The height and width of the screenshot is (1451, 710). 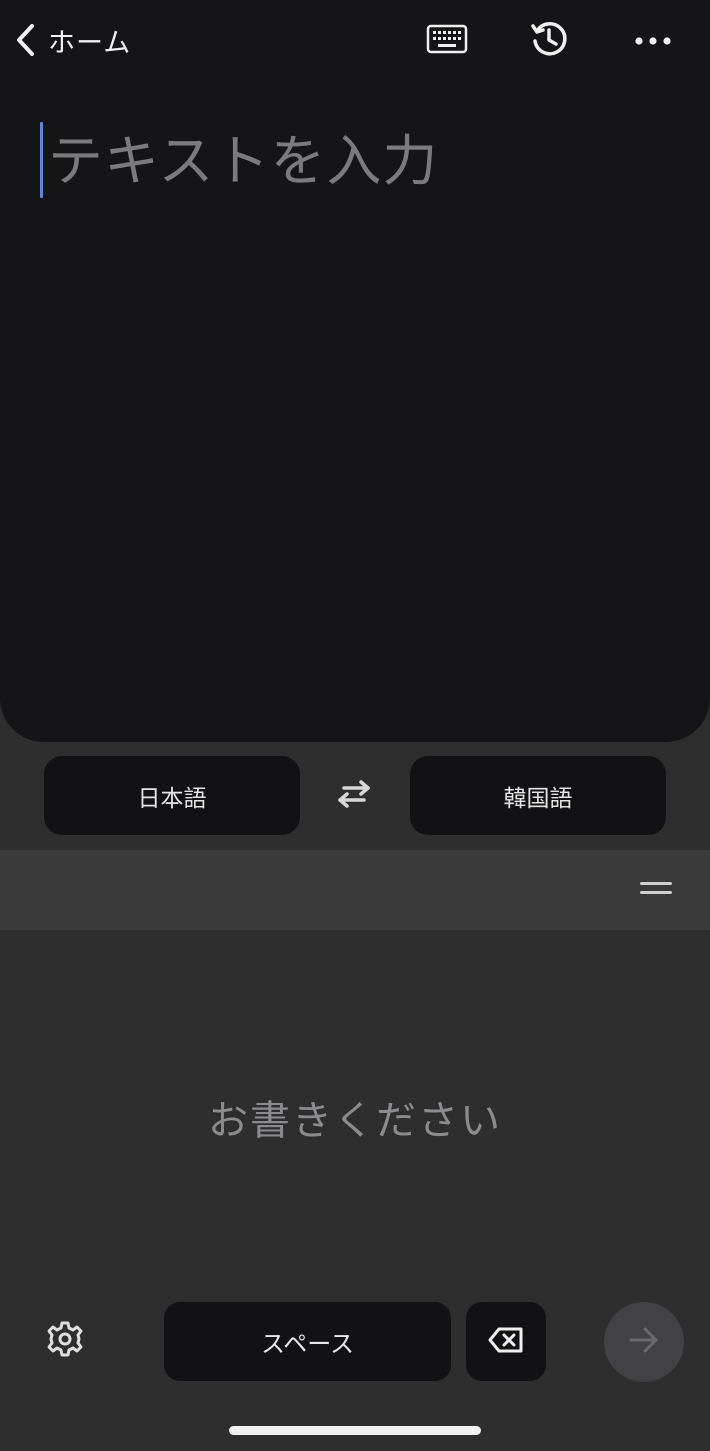 I want to click on back-label: ホーム, so click(x=90, y=43).